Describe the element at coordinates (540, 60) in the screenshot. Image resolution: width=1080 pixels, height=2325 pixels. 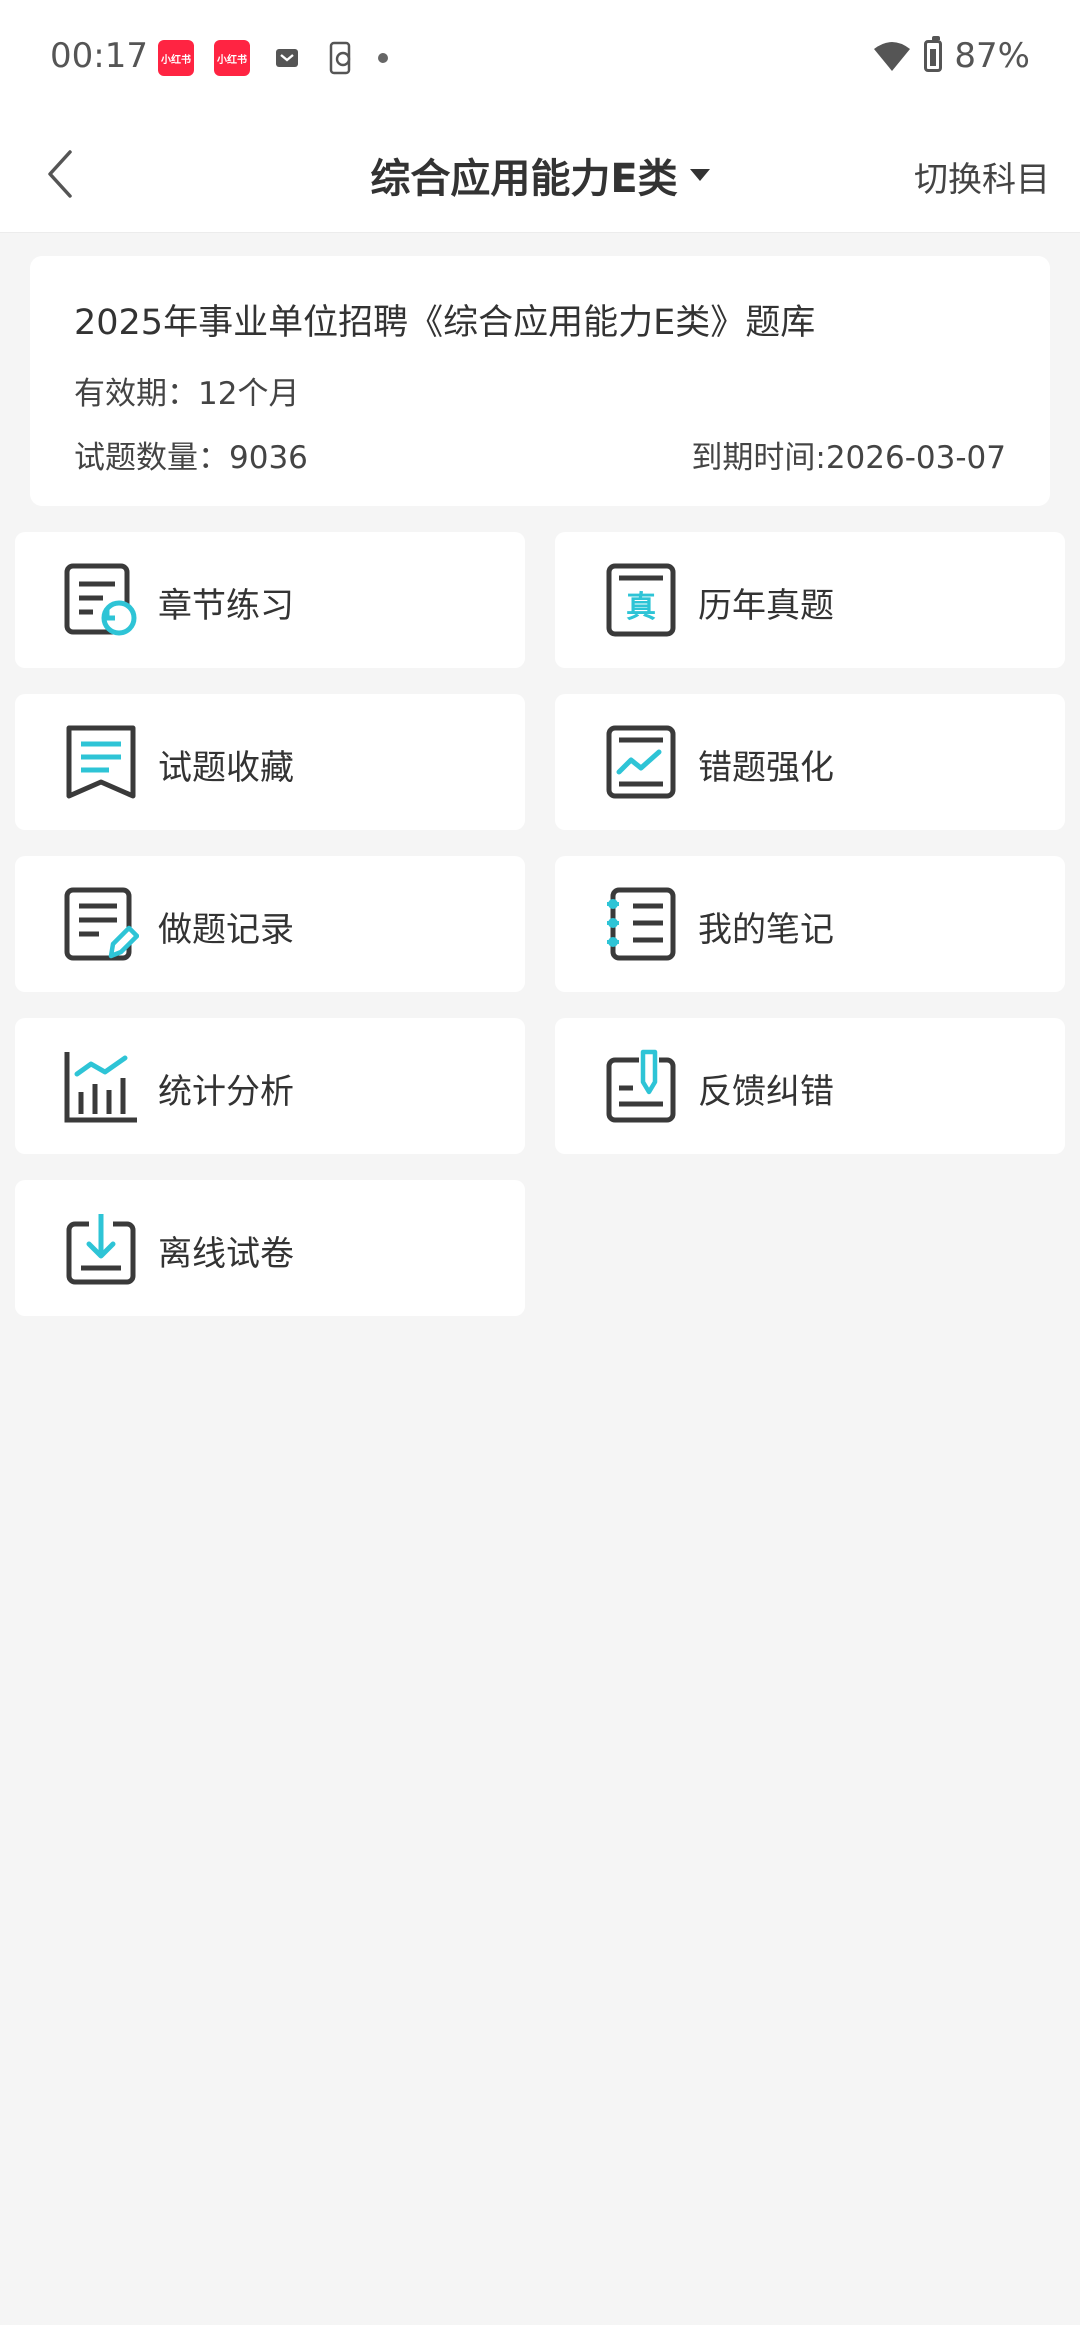
I see `status-bar: 00:17 小红书 小红书 87%` at that location.